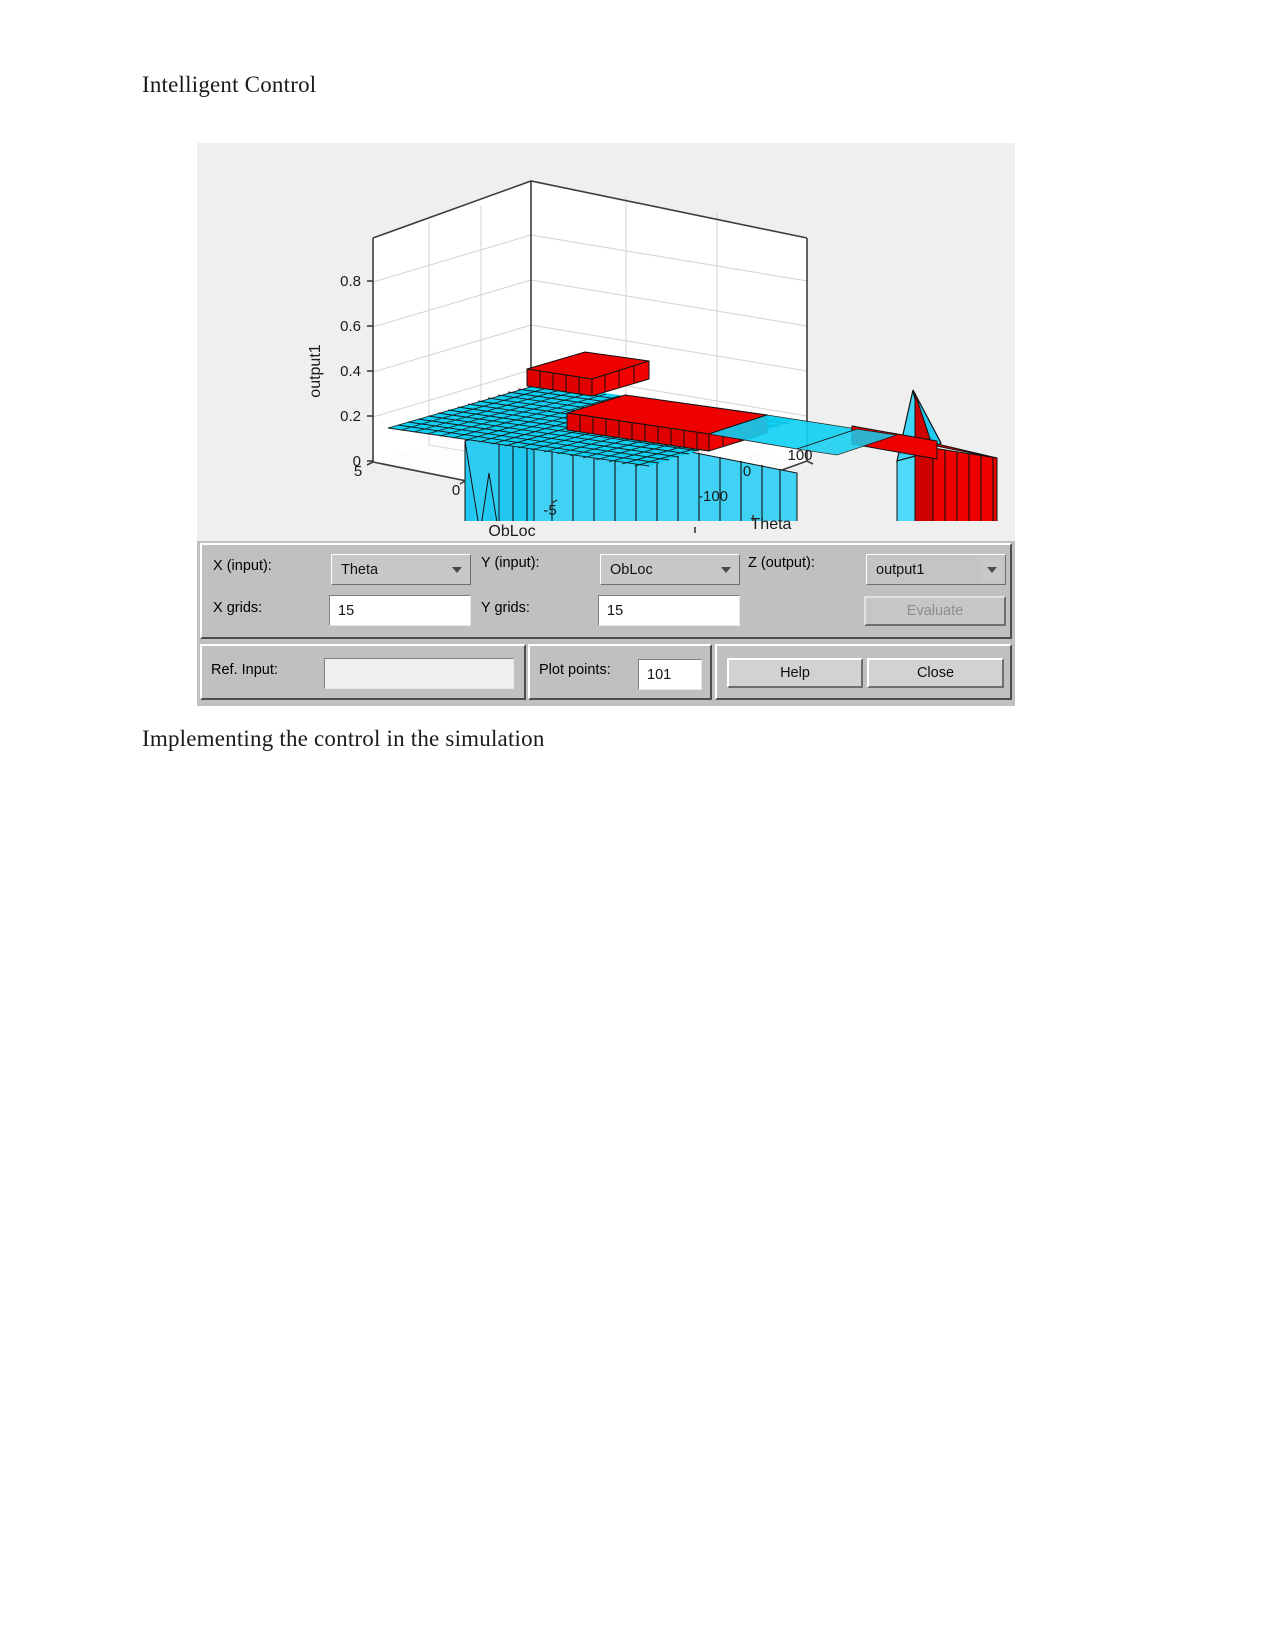 The width and height of the screenshot is (1275, 1650). What do you see at coordinates (510, 563) in the screenshot?
I see `y-input-label: Y (input):` at bounding box center [510, 563].